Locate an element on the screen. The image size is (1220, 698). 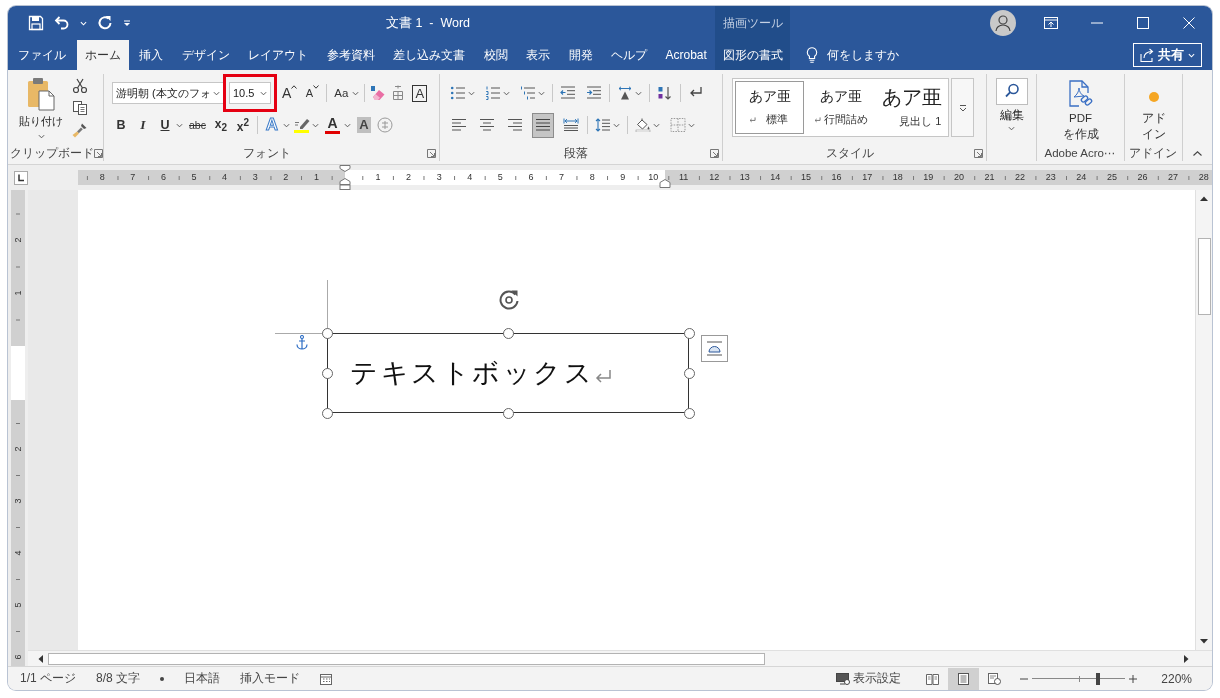
ribbon-tab: 開発 is located at coordinates (580, 55).